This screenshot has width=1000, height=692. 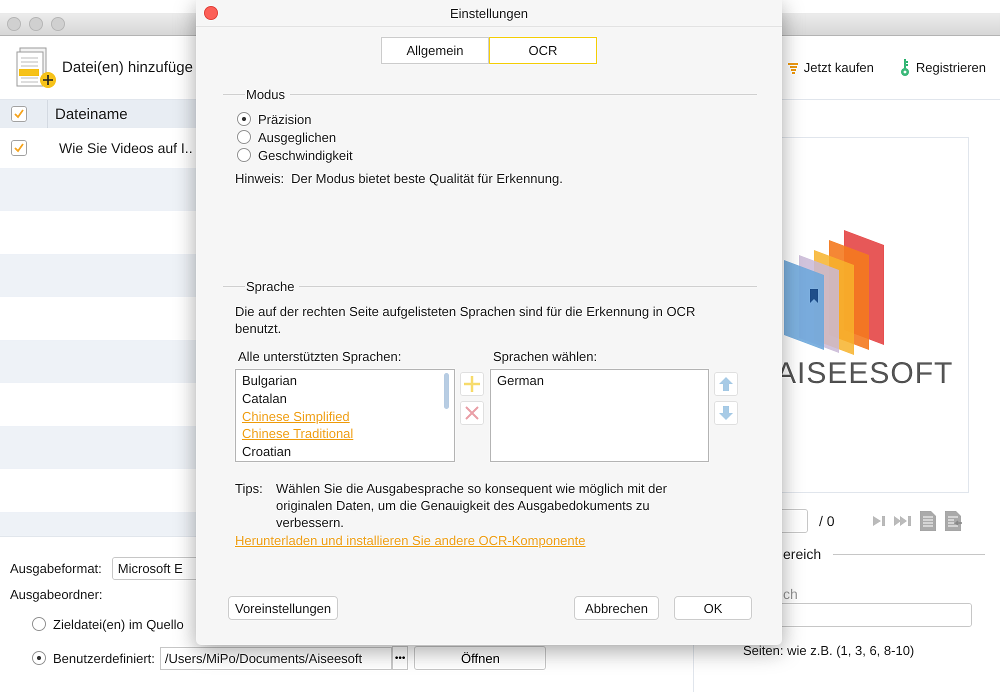 I want to click on add-files-button: Datei(en) hinzufüge, so click(x=104, y=68).